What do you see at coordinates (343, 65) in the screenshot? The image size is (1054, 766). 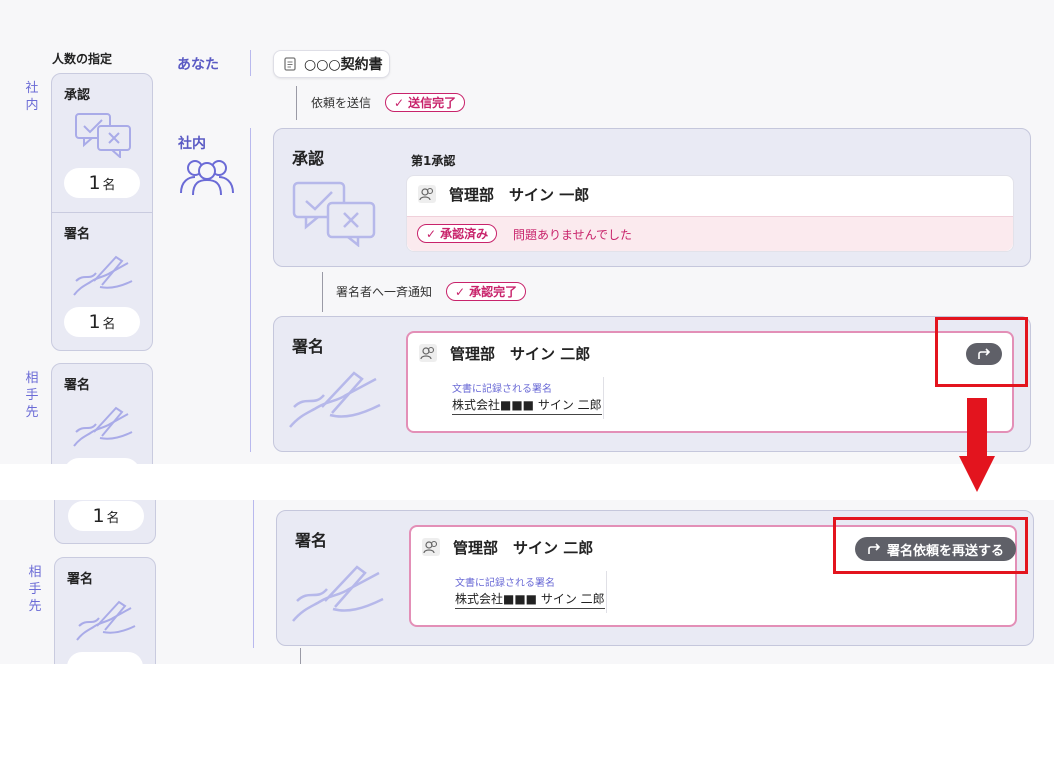 I see `document-name: ○○○契約書` at bounding box center [343, 65].